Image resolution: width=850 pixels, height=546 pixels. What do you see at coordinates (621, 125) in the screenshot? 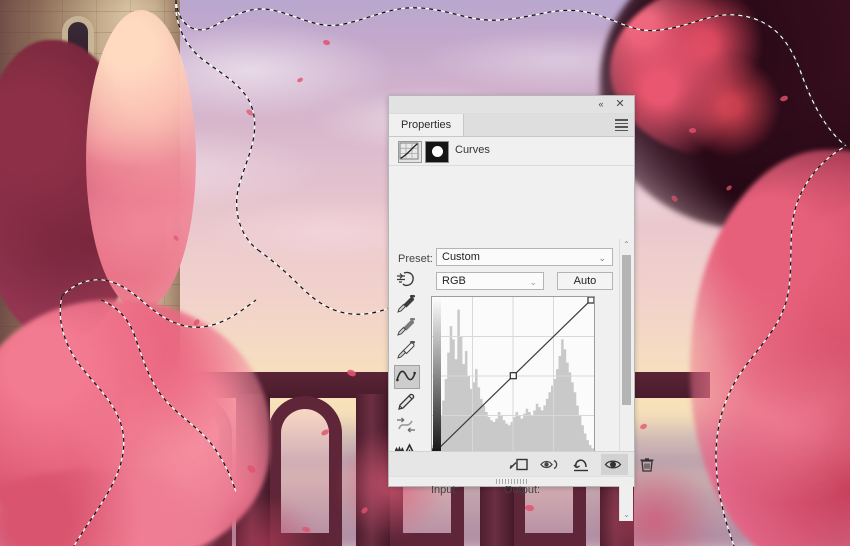
I see `panel-menu-icon` at bounding box center [621, 125].